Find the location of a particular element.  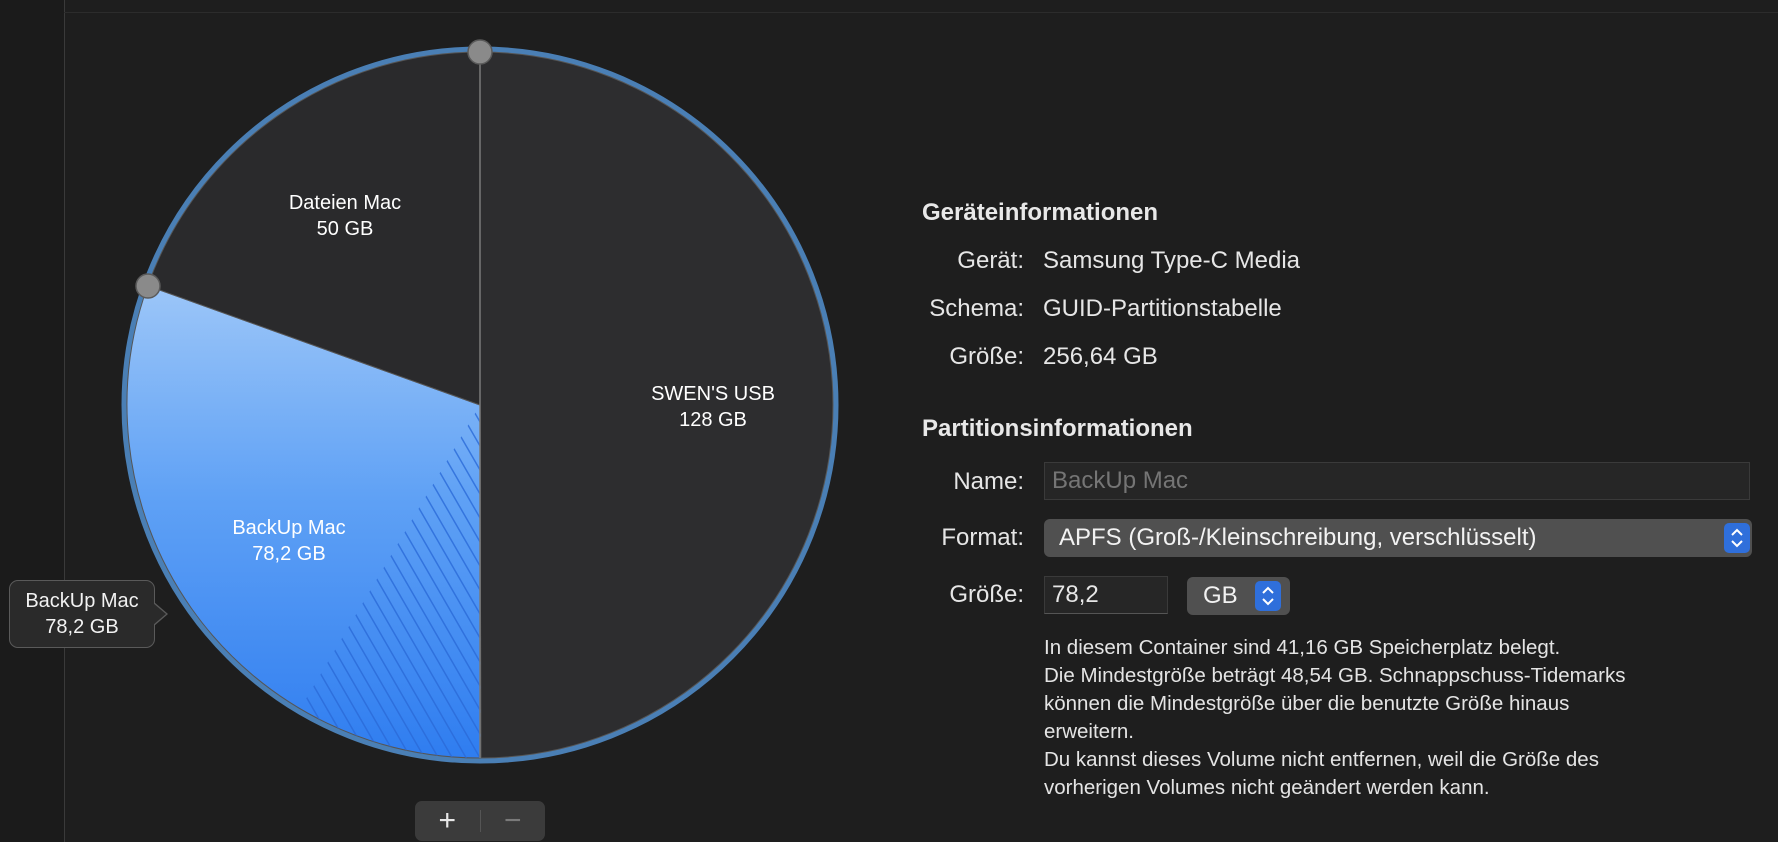

device-size-value: 256,64 GB is located at coordinates (1100, 356).